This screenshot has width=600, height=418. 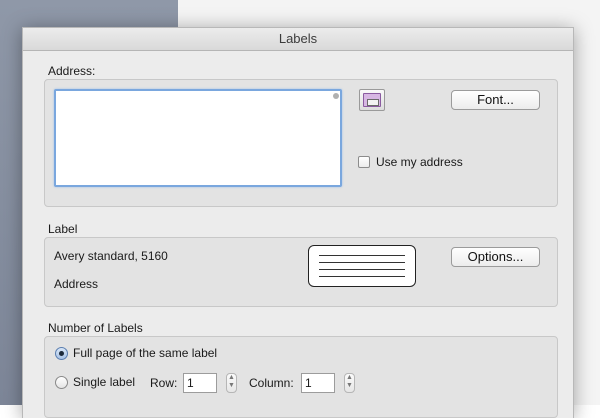 What do you see at coordinates (298, 39) in the screenshot?
I see `dialog-title: Labels` at bounding box center [298, 39].